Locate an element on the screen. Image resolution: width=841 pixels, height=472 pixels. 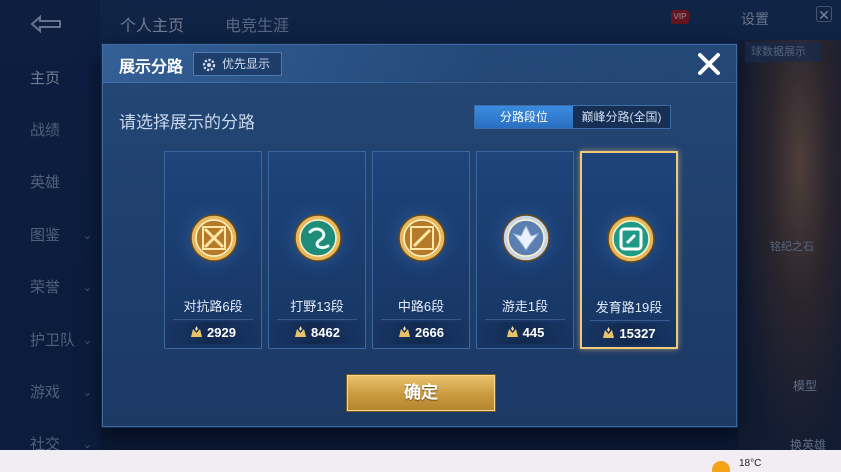
lane-score: 445 is located at coordinates (525, 333).